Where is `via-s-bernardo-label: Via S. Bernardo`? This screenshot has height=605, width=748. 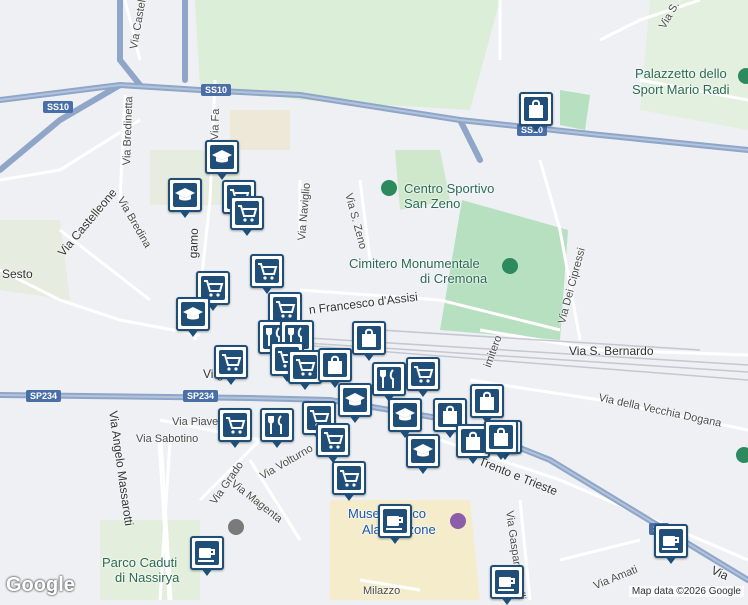 via-s-bernardo-label: Via S. Bernardo is located at coordinates (611, 351).